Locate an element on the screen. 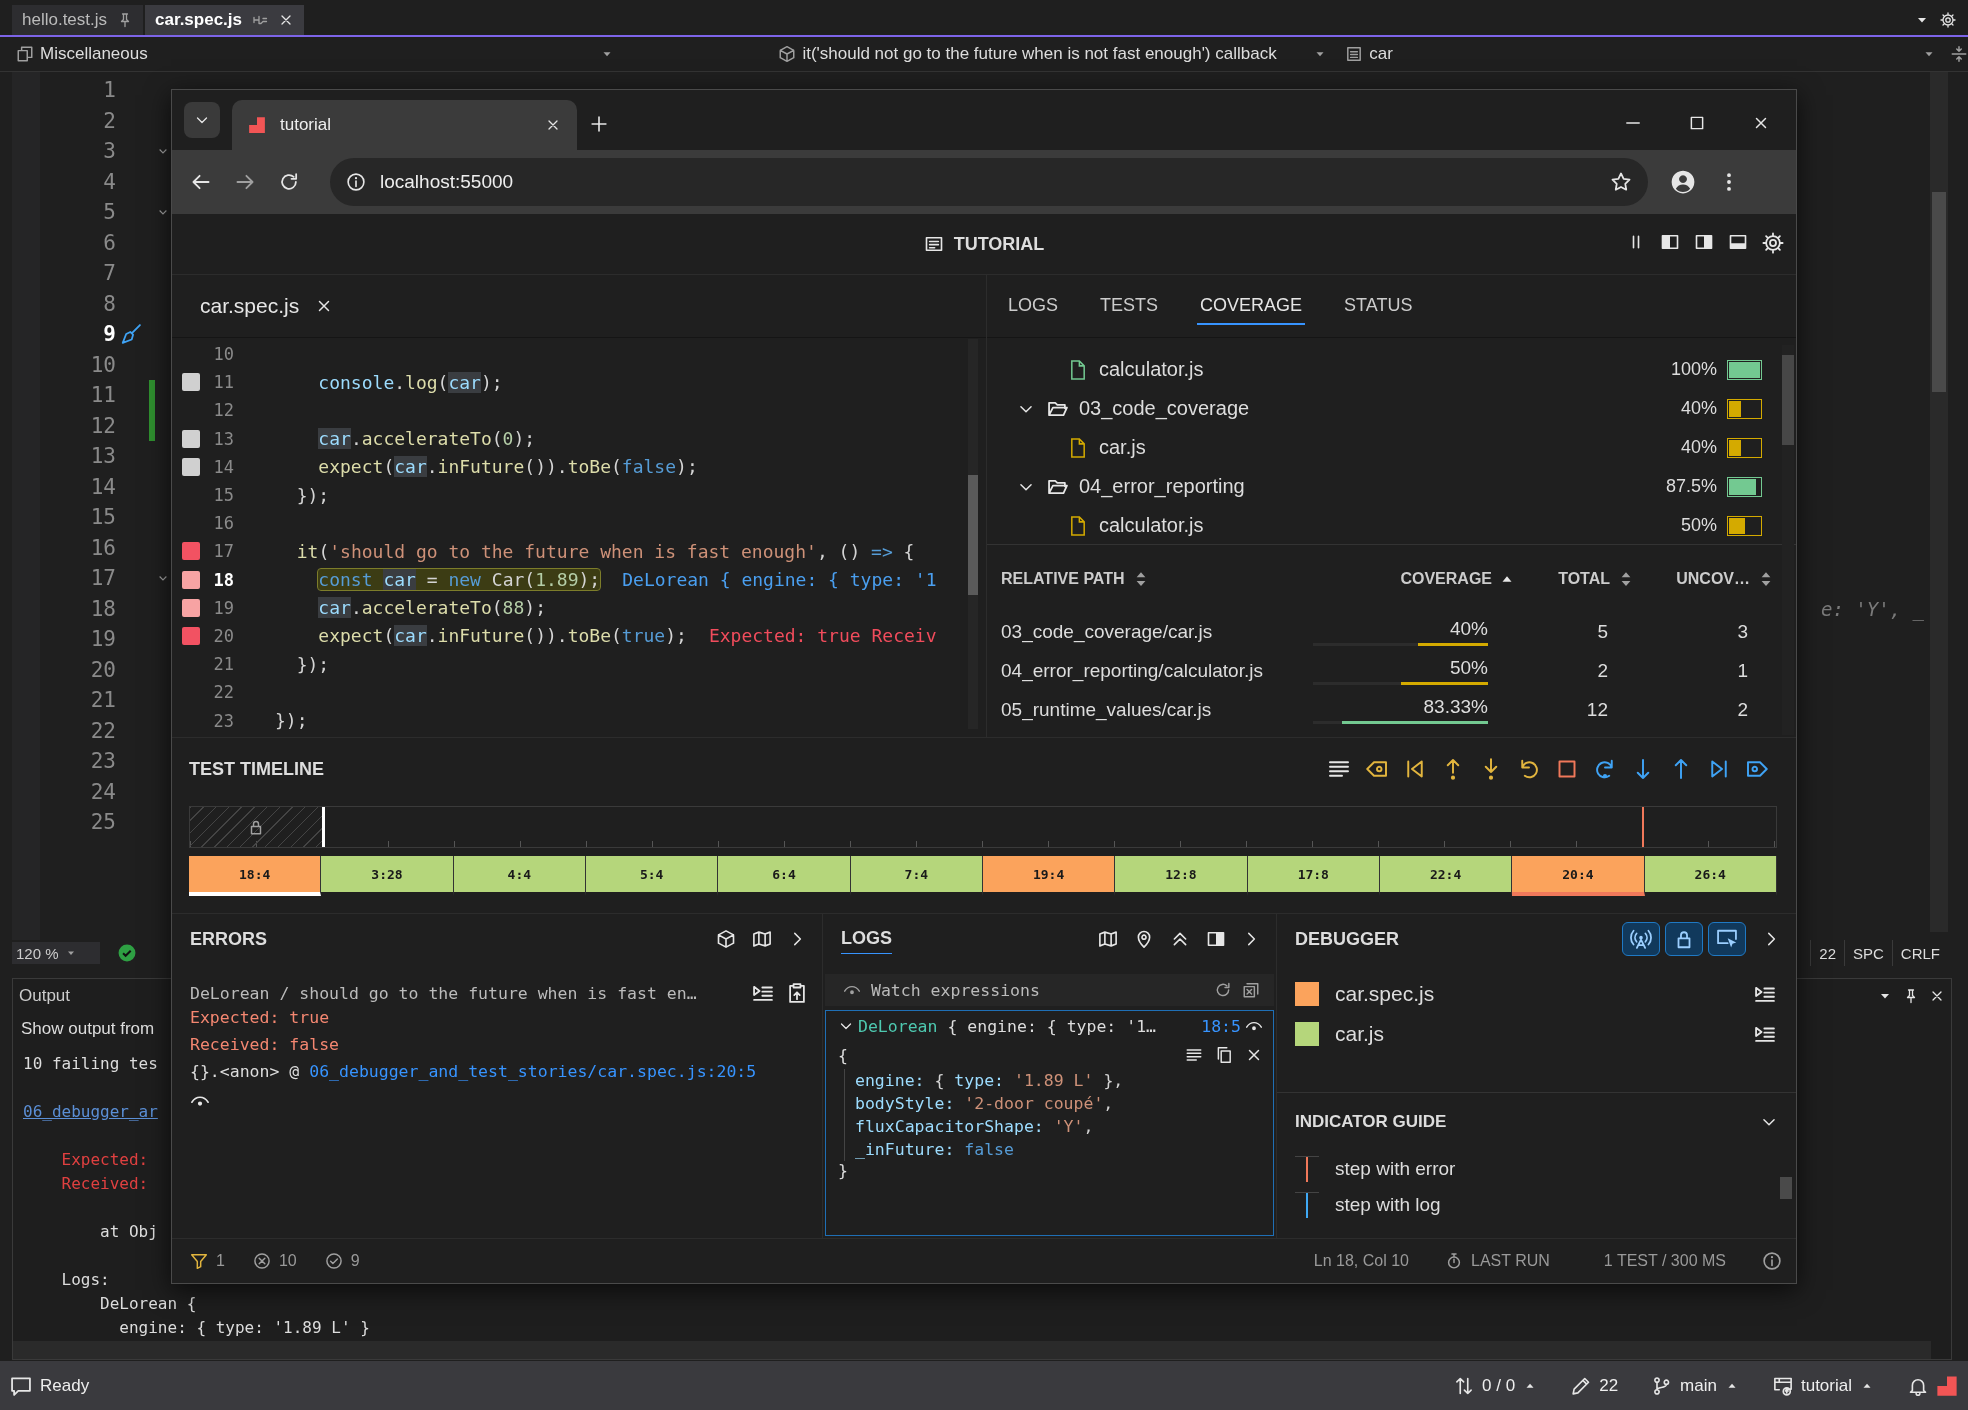  cursor-position: Ln 18, Col 10 is located at coordinates (1361, 1261).